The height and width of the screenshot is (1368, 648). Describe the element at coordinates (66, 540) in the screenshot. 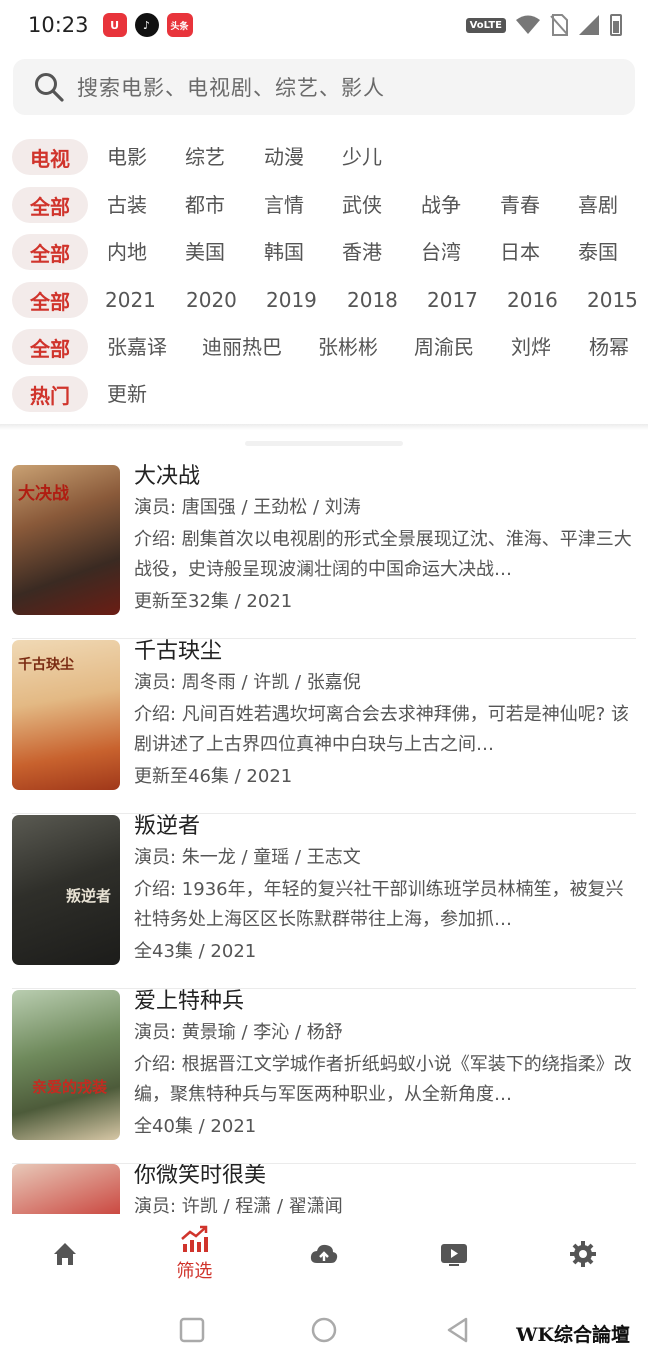

I see `poster-image: 大决战` at that location.